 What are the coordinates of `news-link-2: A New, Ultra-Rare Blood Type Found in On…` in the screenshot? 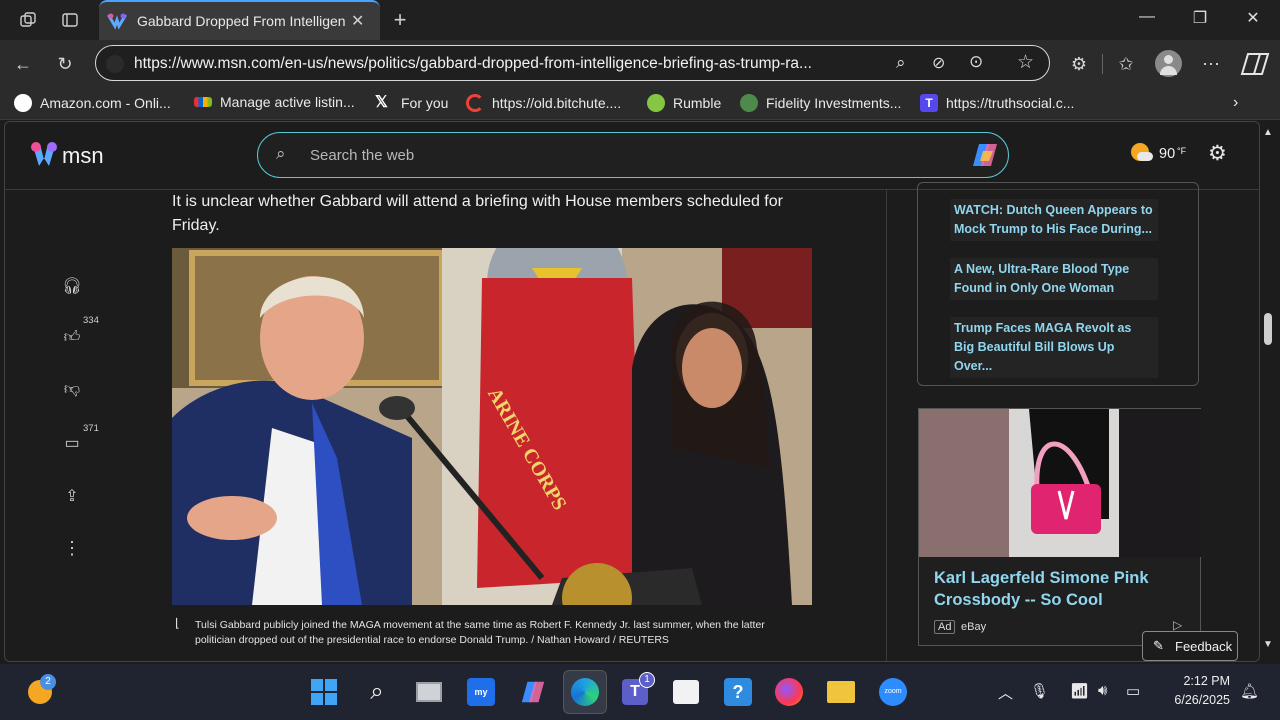 It's located at (1054, 279).